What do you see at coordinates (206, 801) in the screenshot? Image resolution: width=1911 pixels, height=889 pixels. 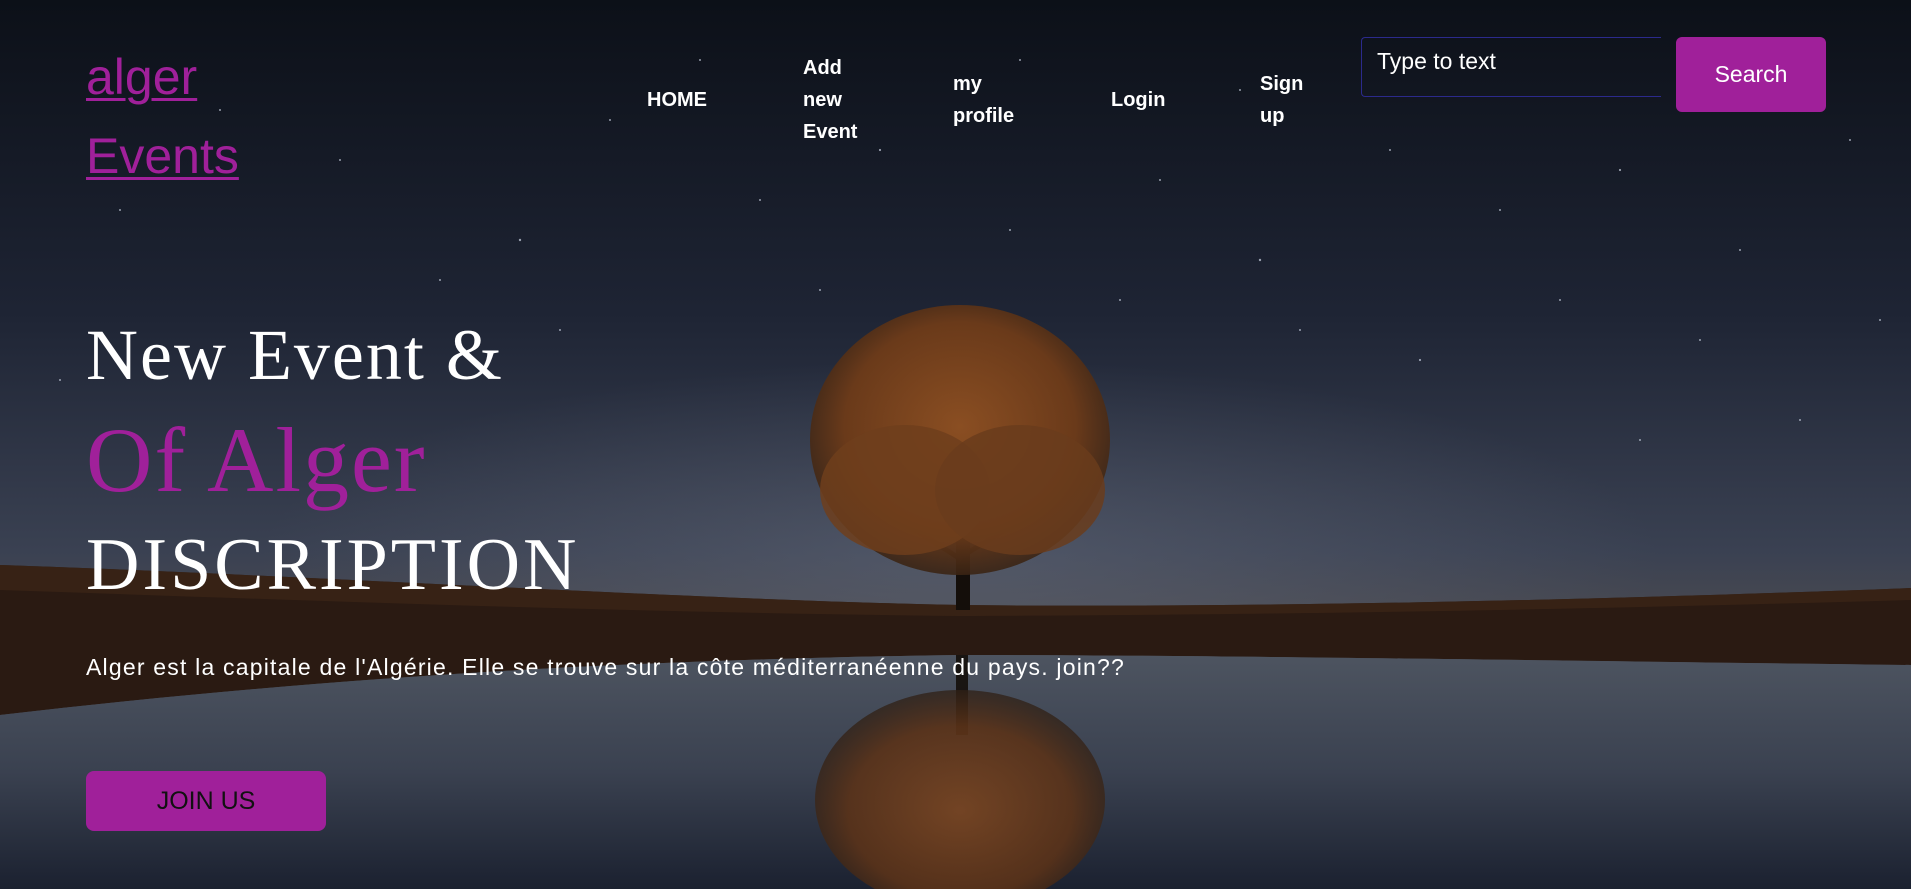 I see `join-us-button: JOIN US` at bounding box center [206, 801].